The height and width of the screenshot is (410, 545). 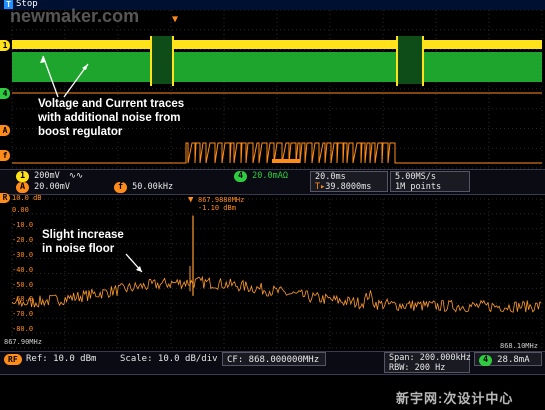 What do you see at coordinates (61, 359) in the screenshot?
I see `ref-level: Ref: 10.0 dBm` at bounding box center [61, 359].